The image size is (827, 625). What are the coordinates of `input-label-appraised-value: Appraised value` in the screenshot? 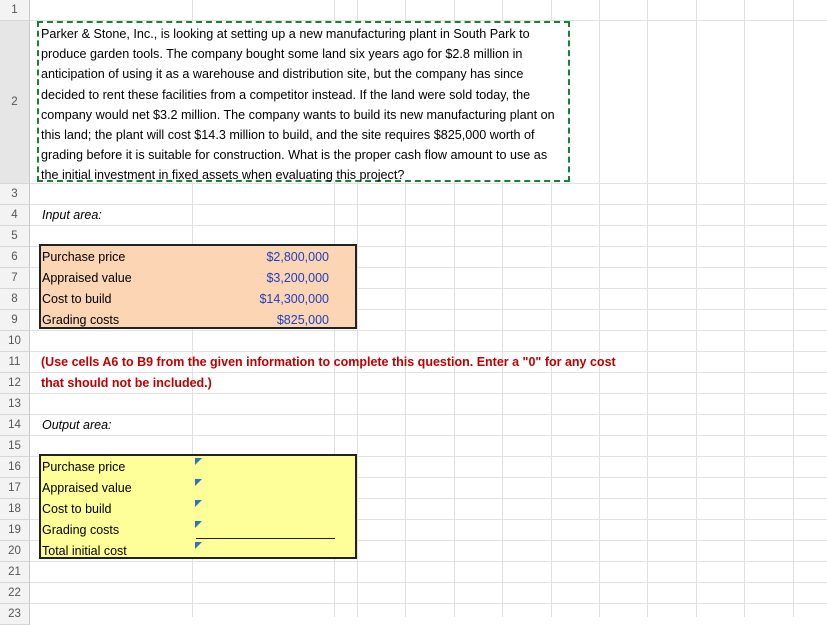 It's located at (85, 278).